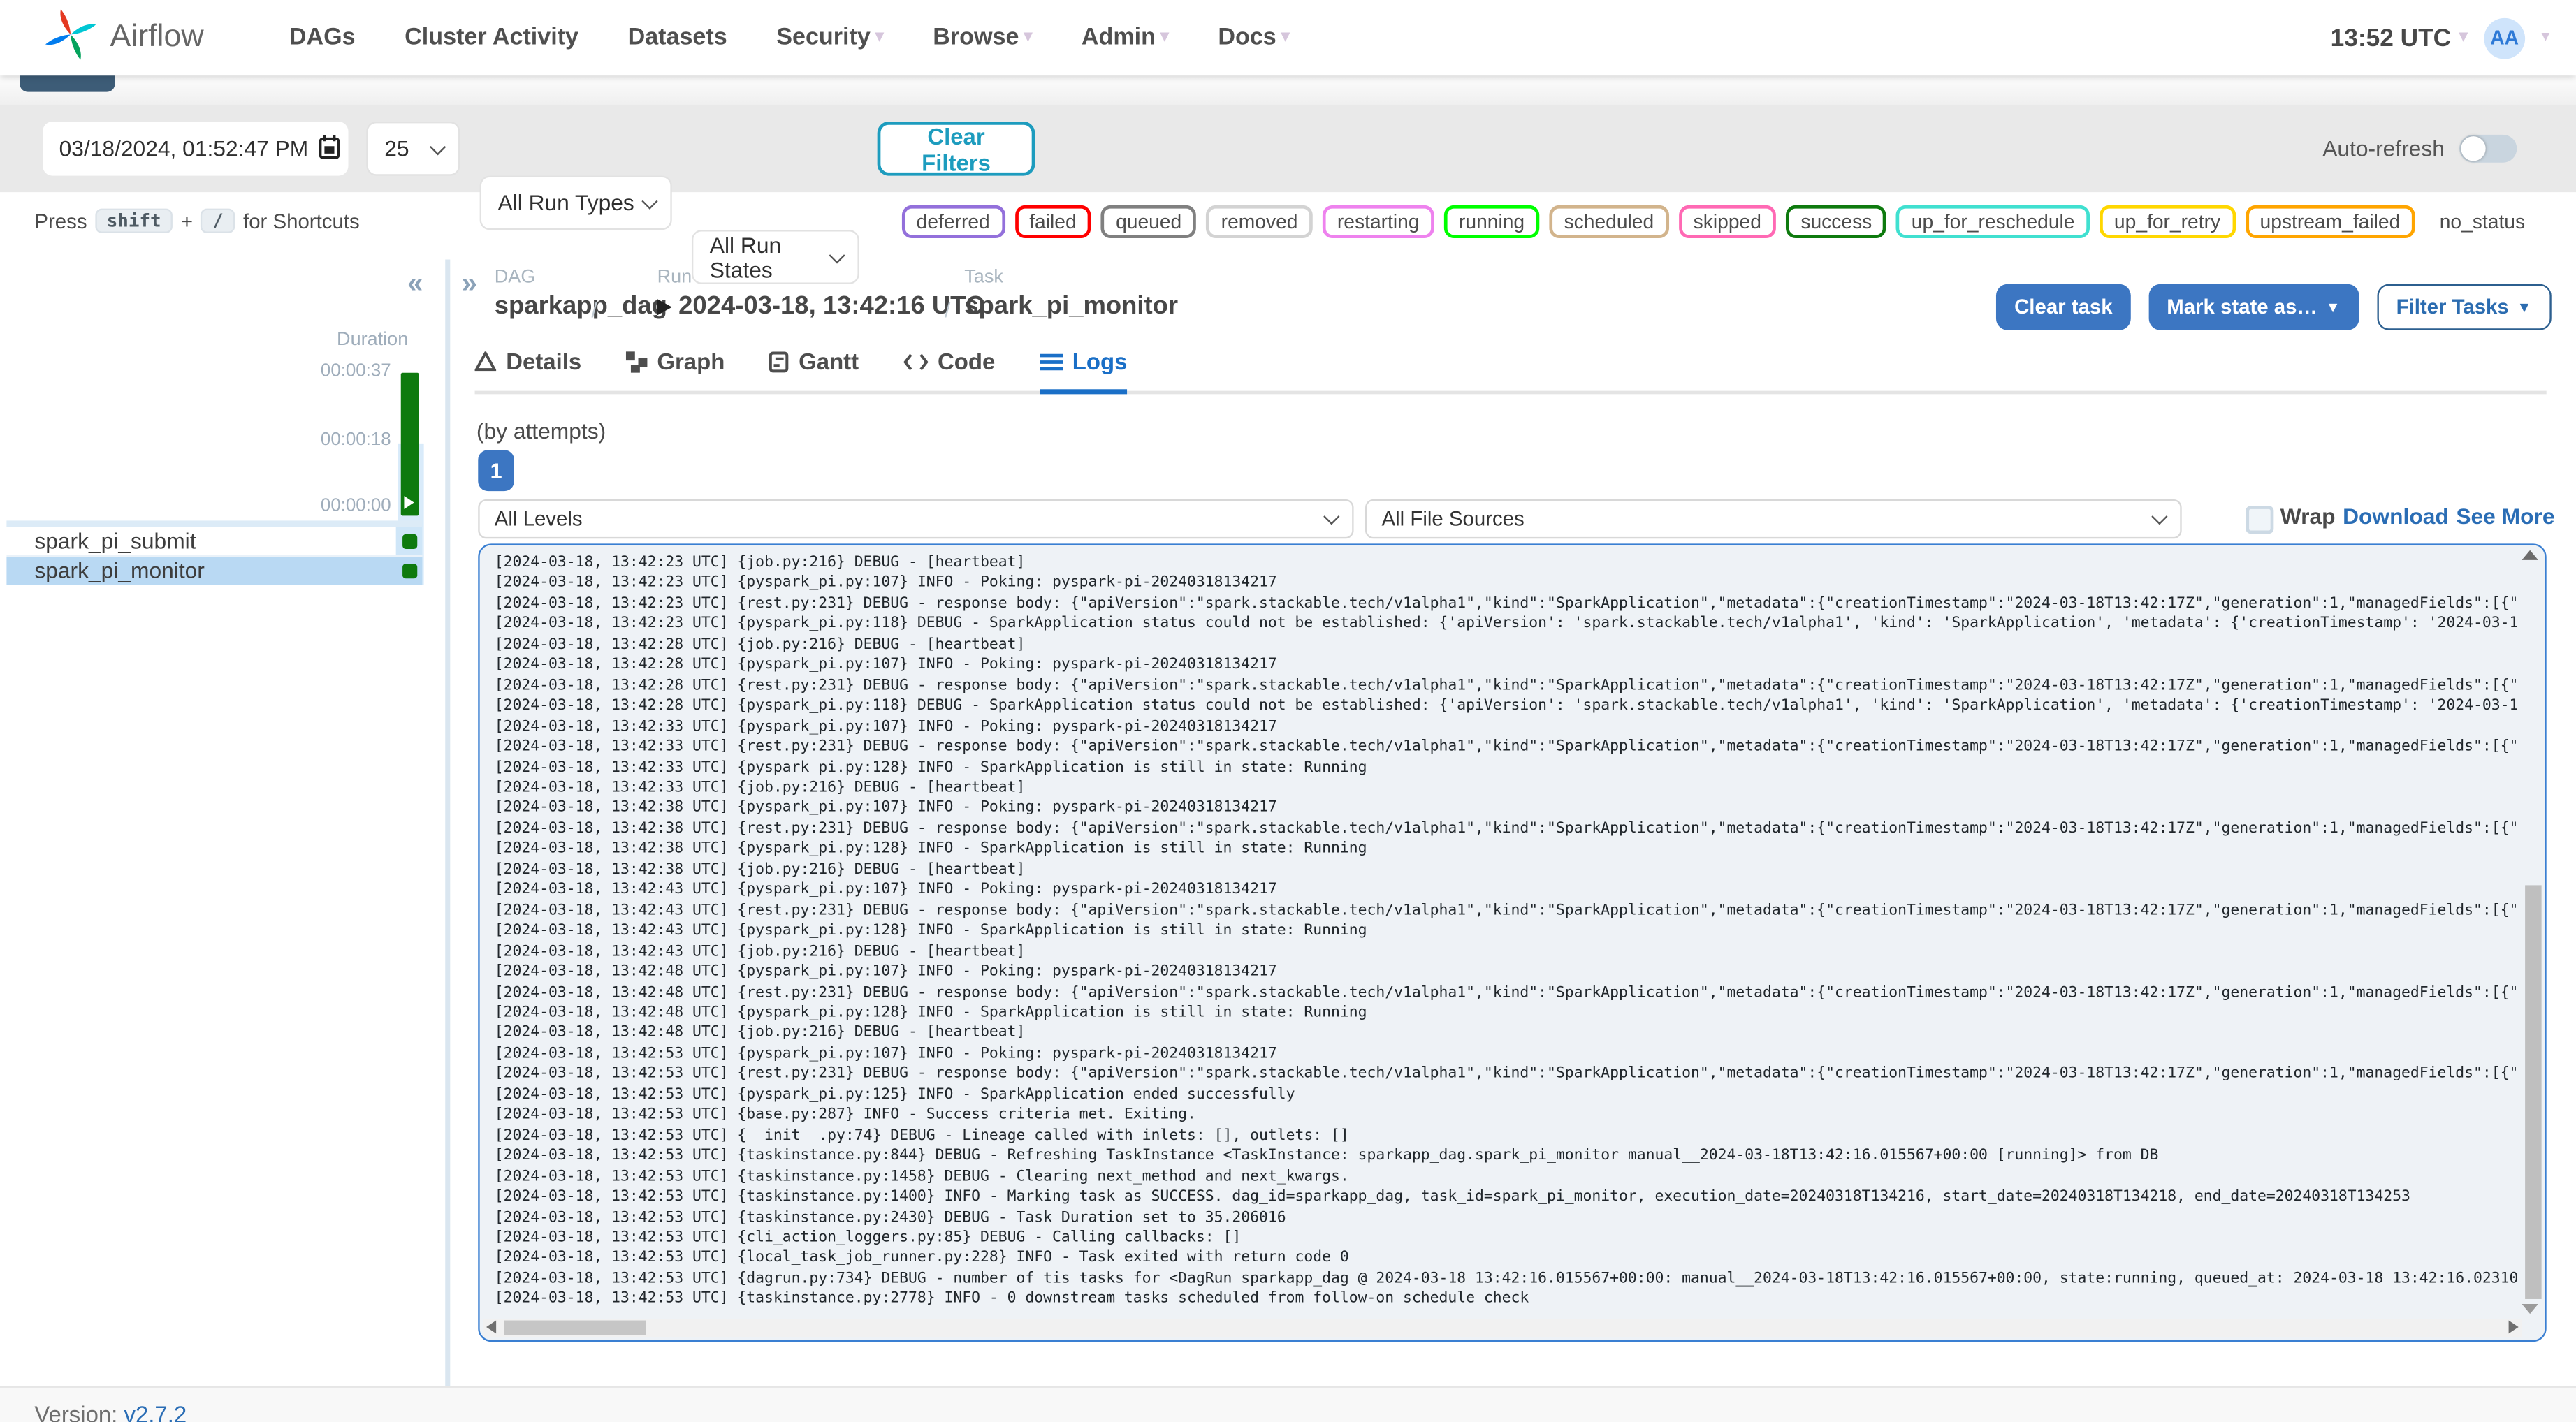  Describe the element at coordinates (2260, 520) in the screenshot. I see `wrap-checkbox` at that location.